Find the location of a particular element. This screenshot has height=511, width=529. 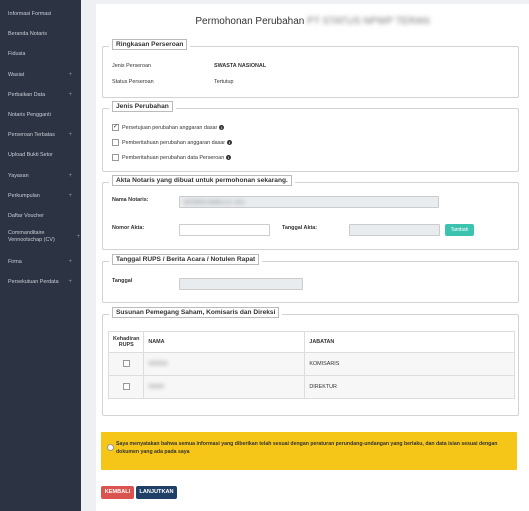

checkbox-checked is located at coordinates (115, 127).